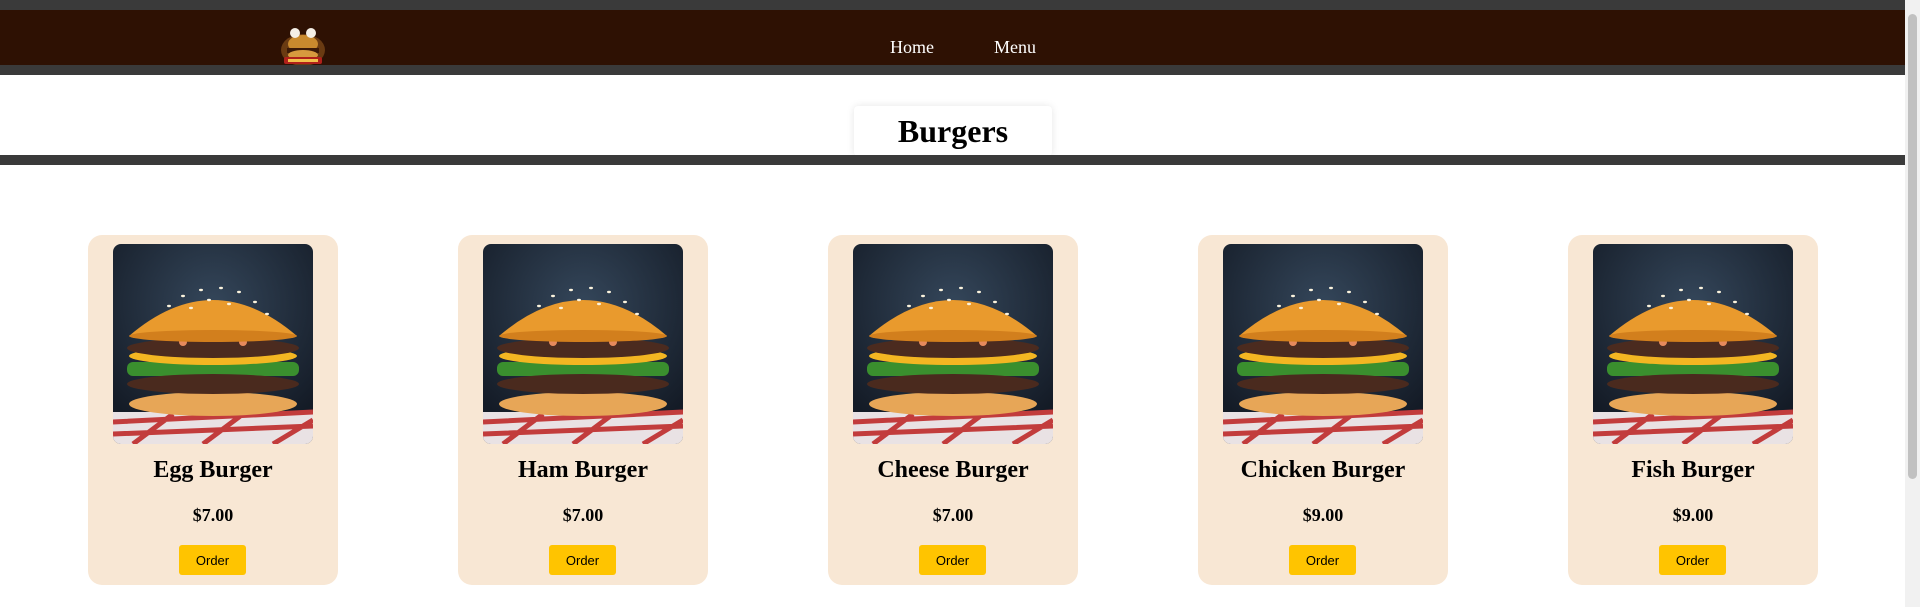  What do you see at coordinates (303, 47) in the screenshot?
I see `burger-logo-icon` at bounding box center [303, 47].